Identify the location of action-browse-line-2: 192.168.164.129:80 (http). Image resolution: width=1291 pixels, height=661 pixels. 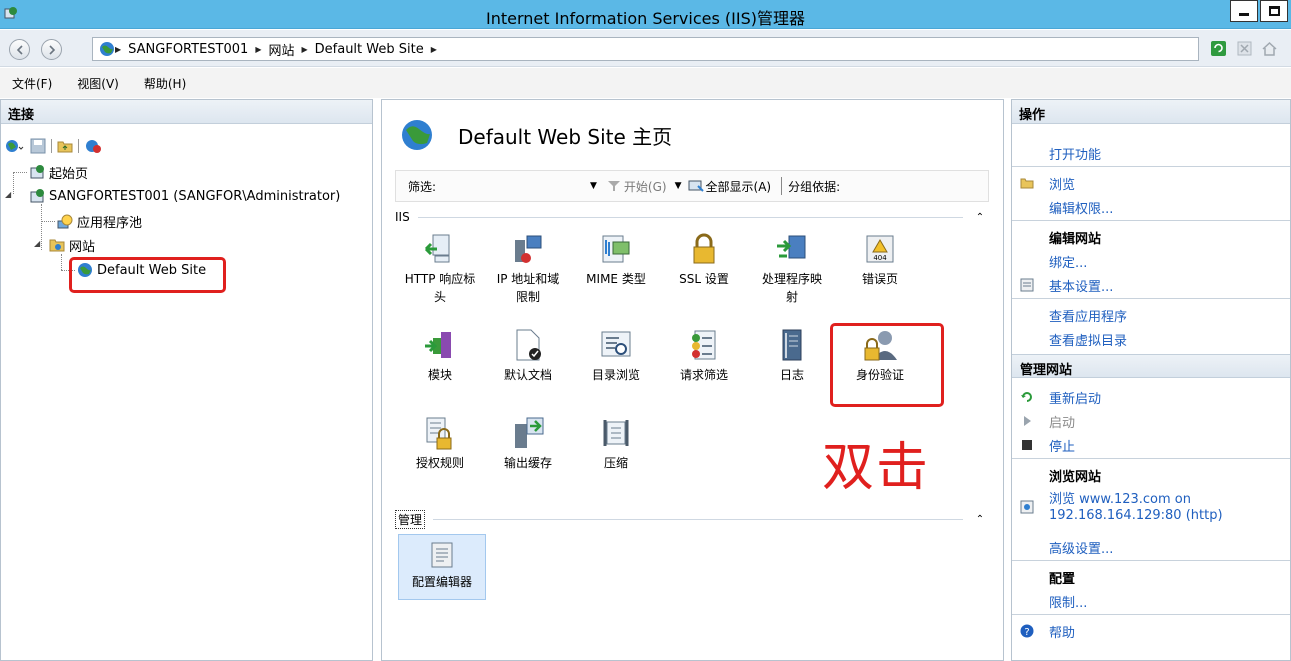
(1136, 515).